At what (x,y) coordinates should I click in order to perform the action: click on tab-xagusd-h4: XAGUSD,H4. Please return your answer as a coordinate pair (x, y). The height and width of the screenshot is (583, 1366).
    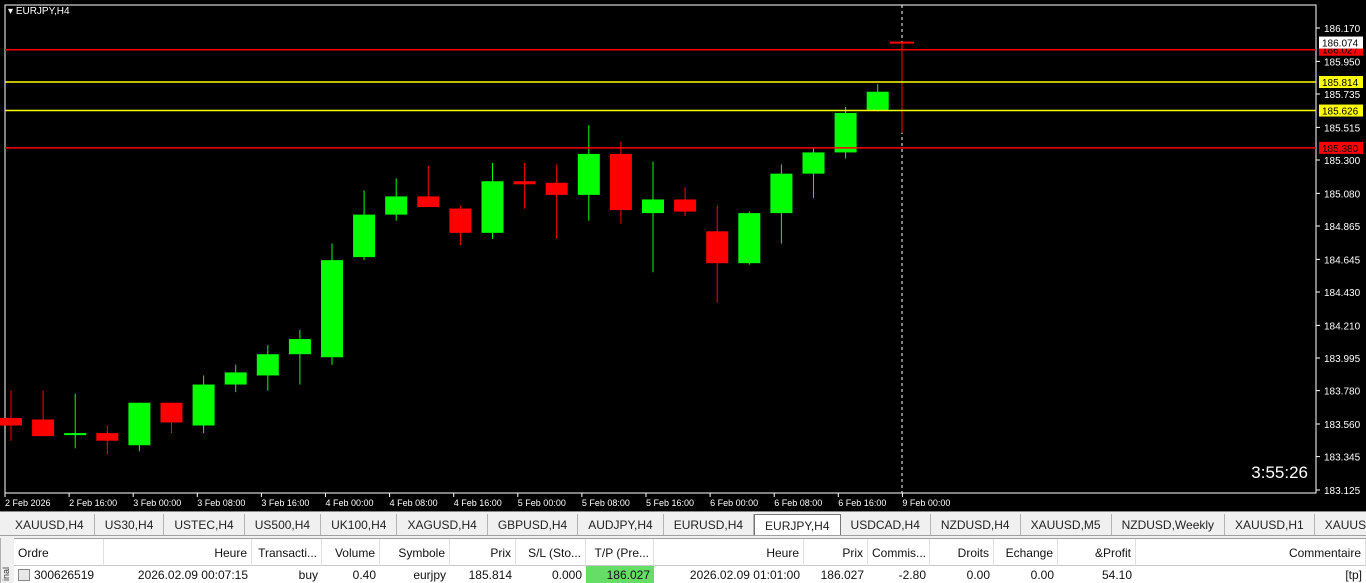
    Looking at the image, I should click on (442, 524).